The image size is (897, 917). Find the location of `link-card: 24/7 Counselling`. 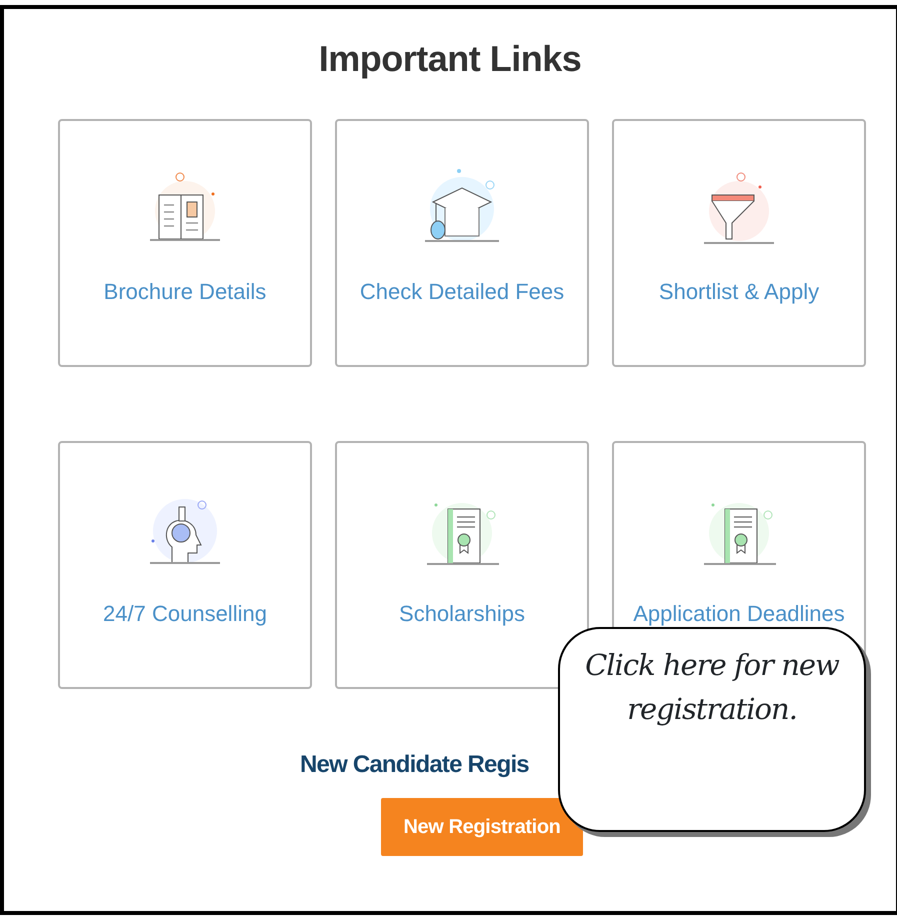

link-card: 24/7 Counselling is located at coordinates (185, 565).